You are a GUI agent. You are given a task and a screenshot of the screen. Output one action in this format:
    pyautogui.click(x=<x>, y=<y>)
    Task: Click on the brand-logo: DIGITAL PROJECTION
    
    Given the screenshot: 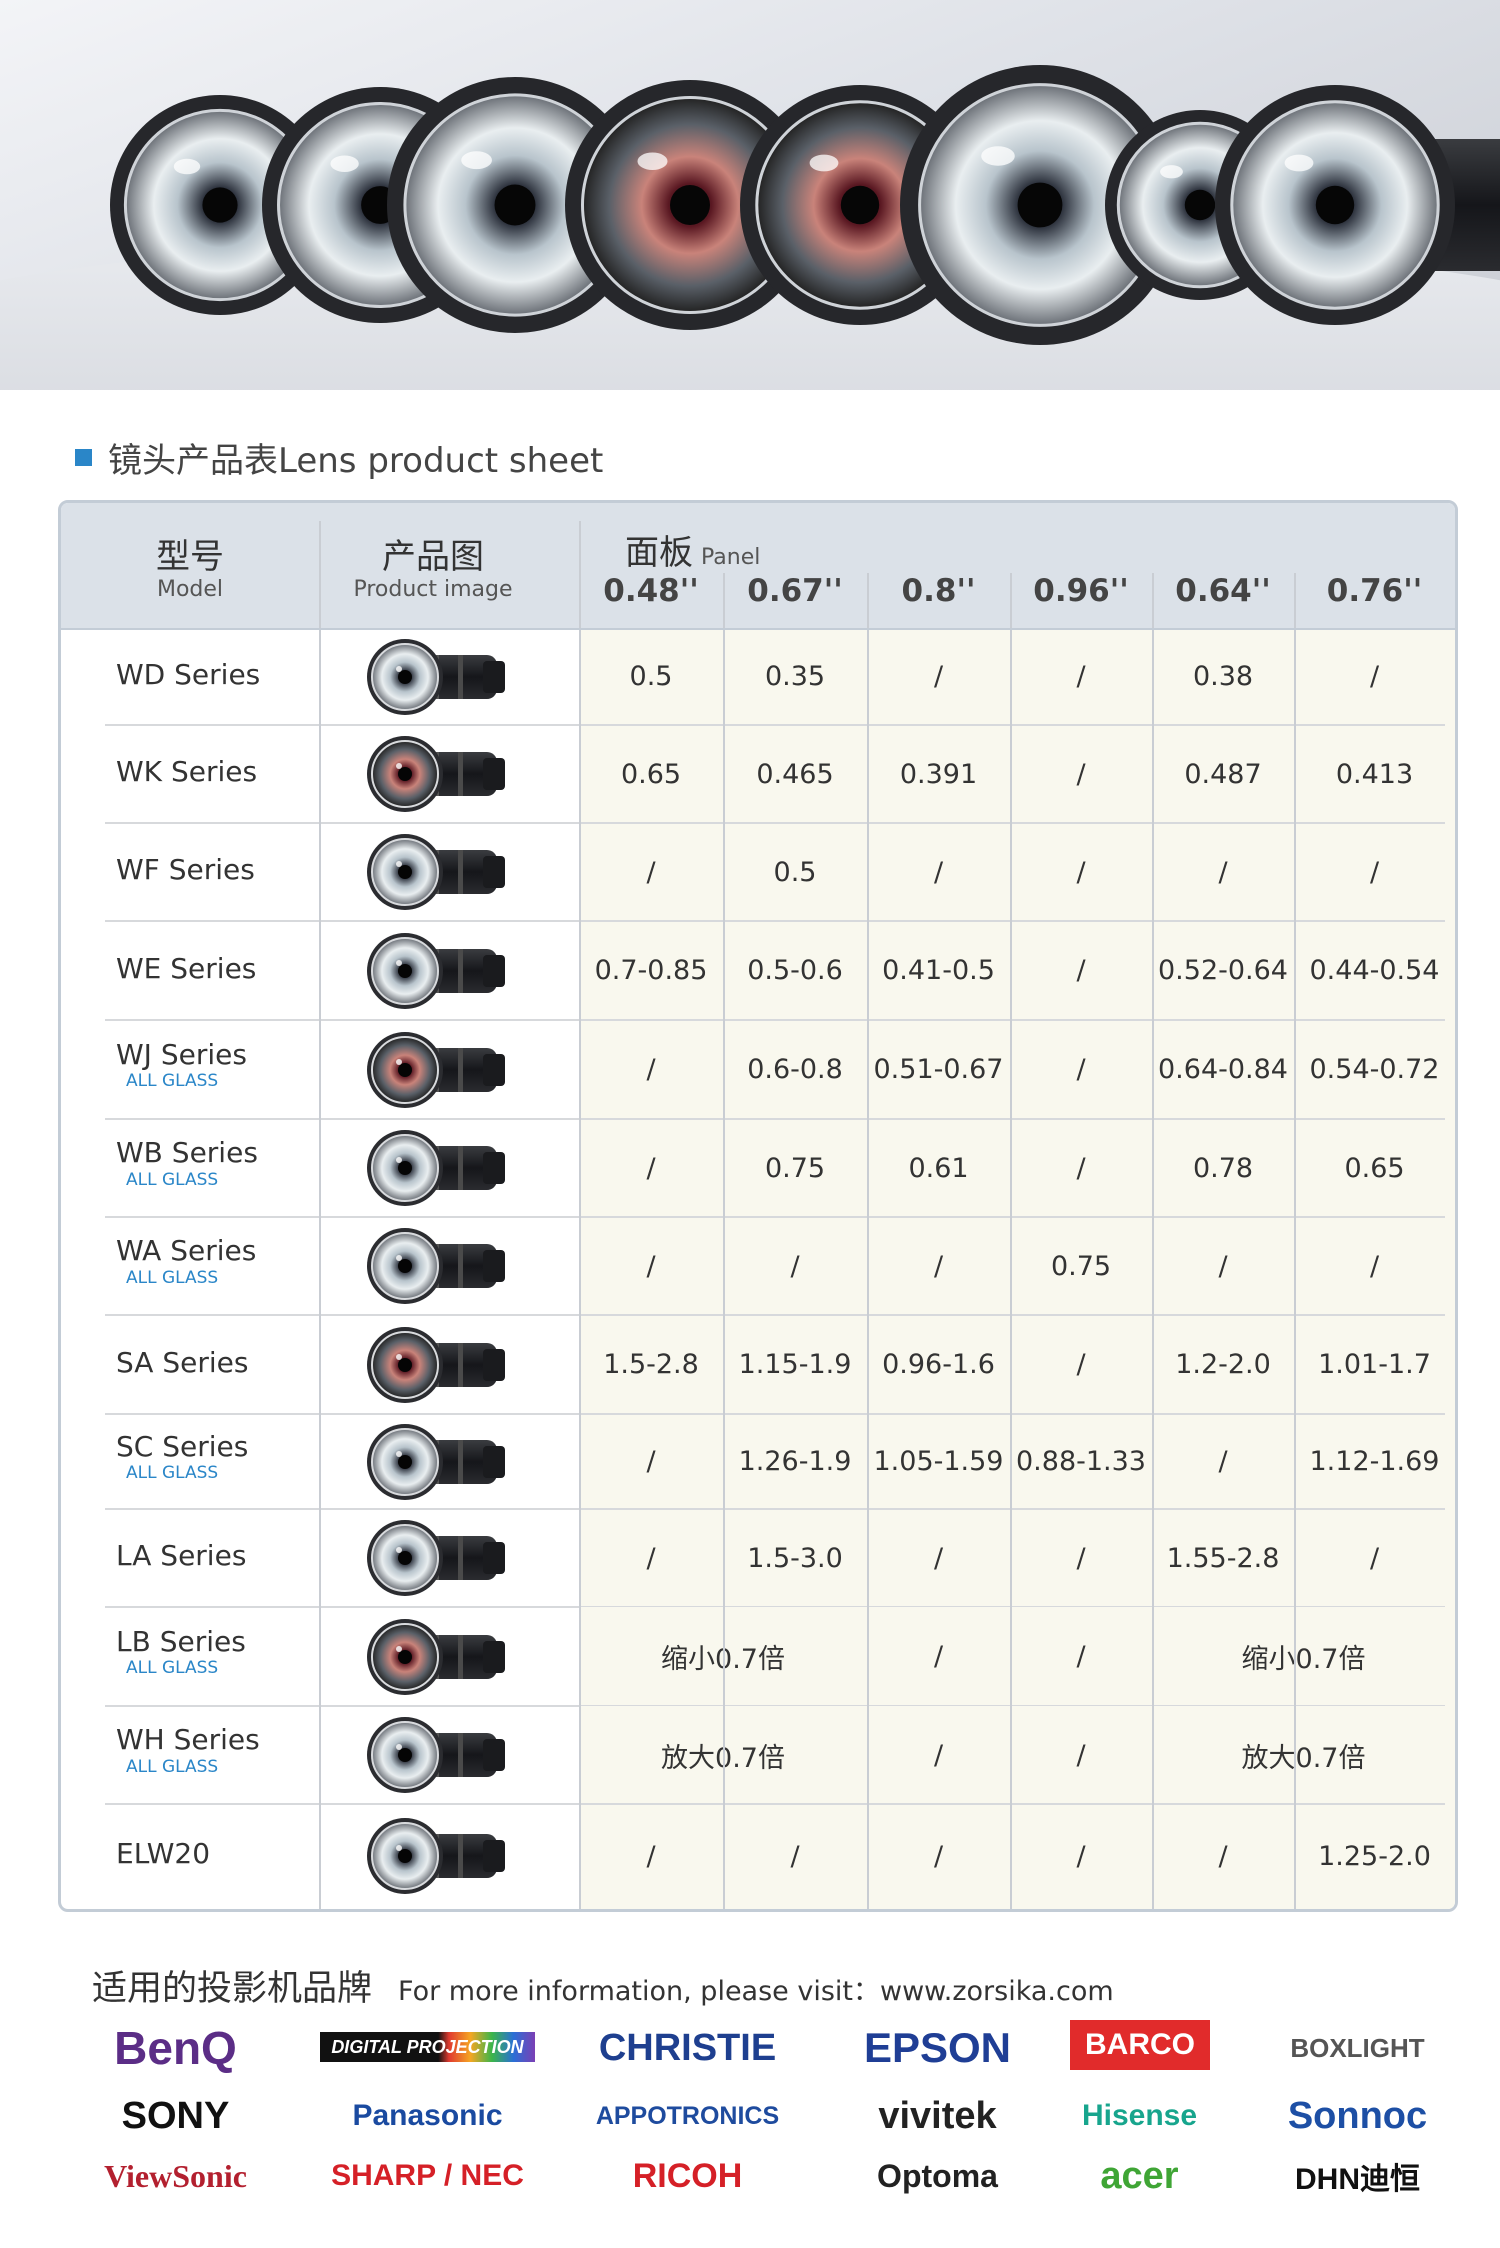 What is the action you would take?
    pyautogui.click(x=427, y=2047)
    